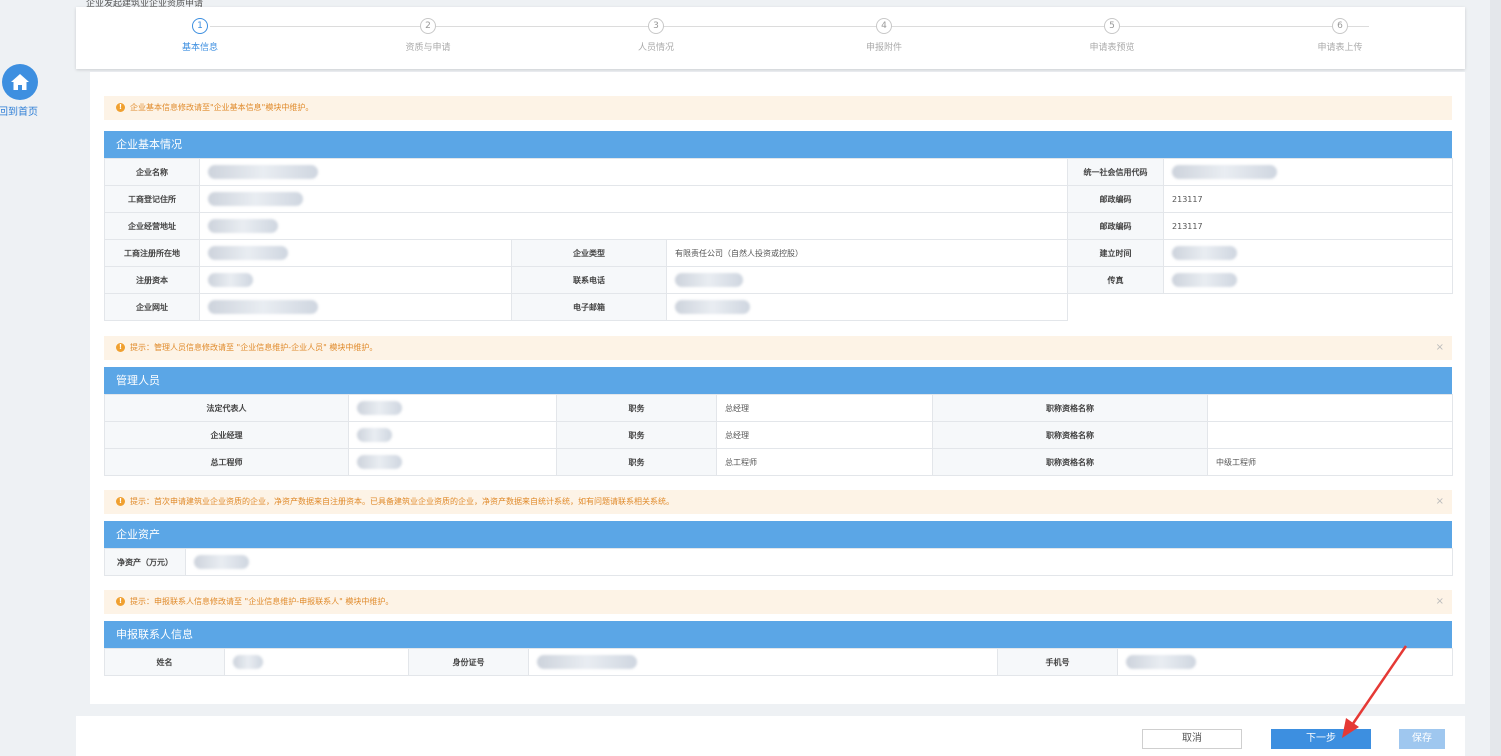  Describe the element at coordinates (1116, 172) in the screenshot. I see `credit-code-label: 统一社会信用代码` at that location.